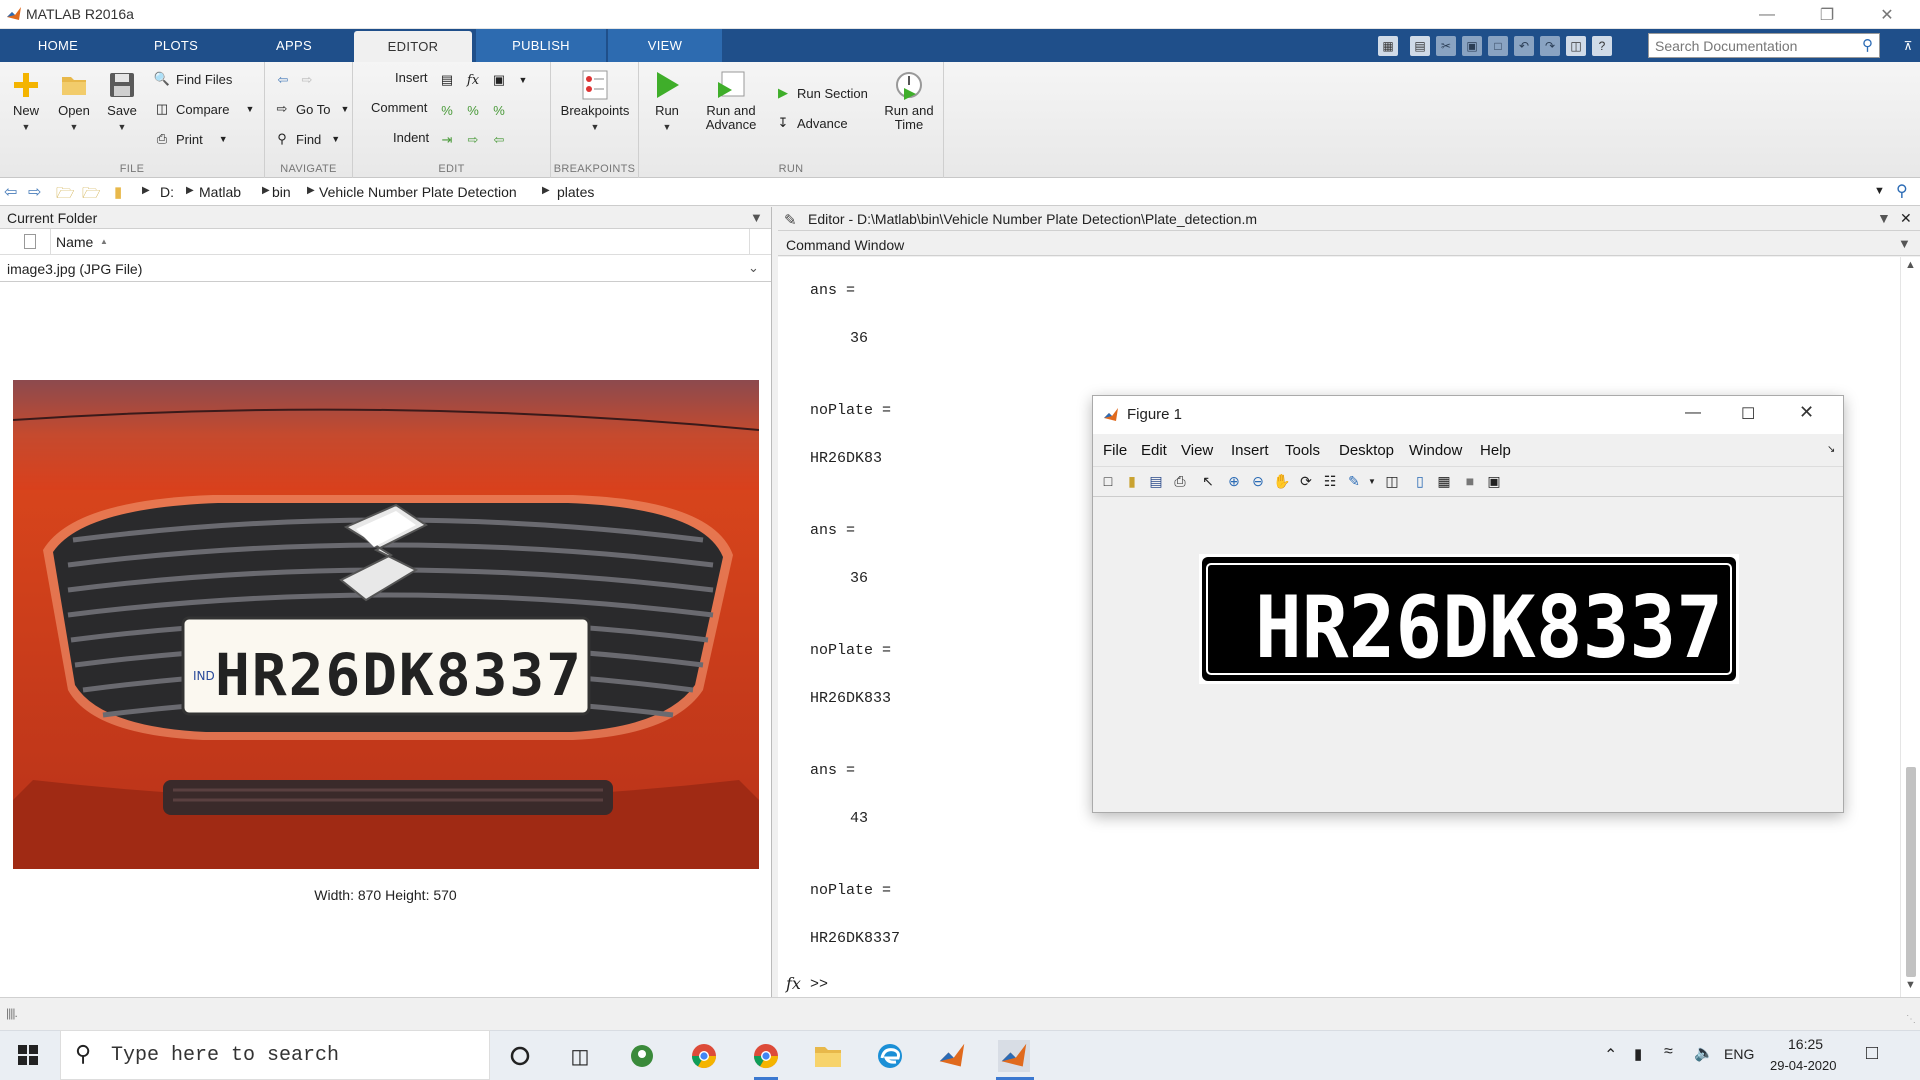  What do you see at coordinates (1495, 450) in the screenshot?
I see `figure-menu-help: Help` at bounding box center [1495, 450].